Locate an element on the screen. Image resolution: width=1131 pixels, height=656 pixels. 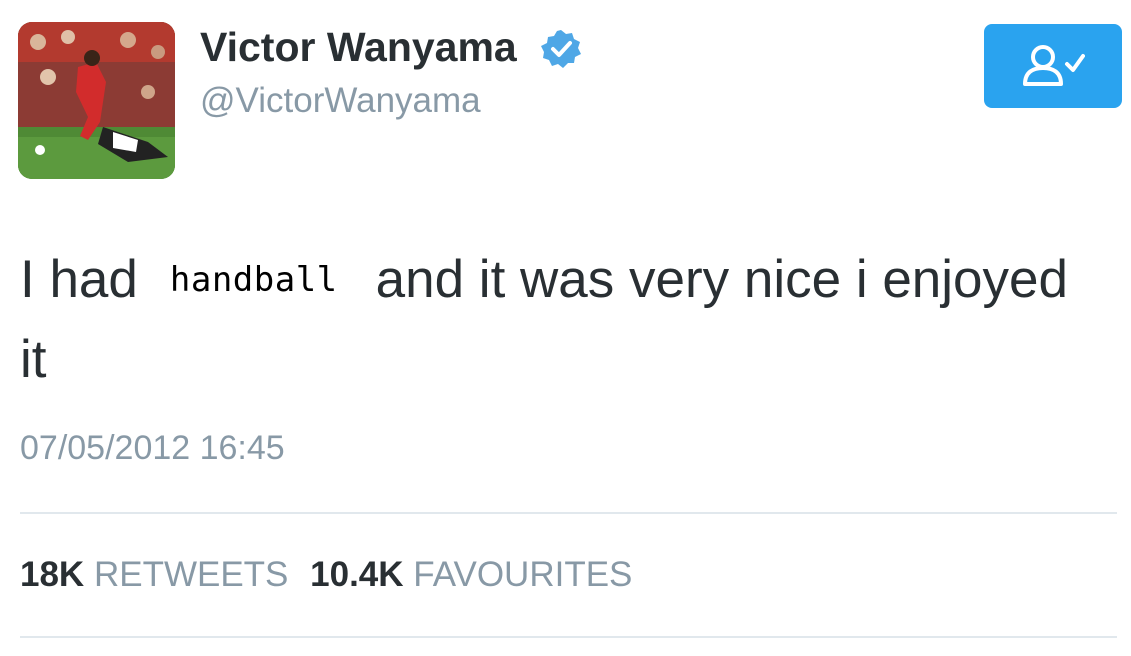
following-button is located at coordinates (1053, 66).